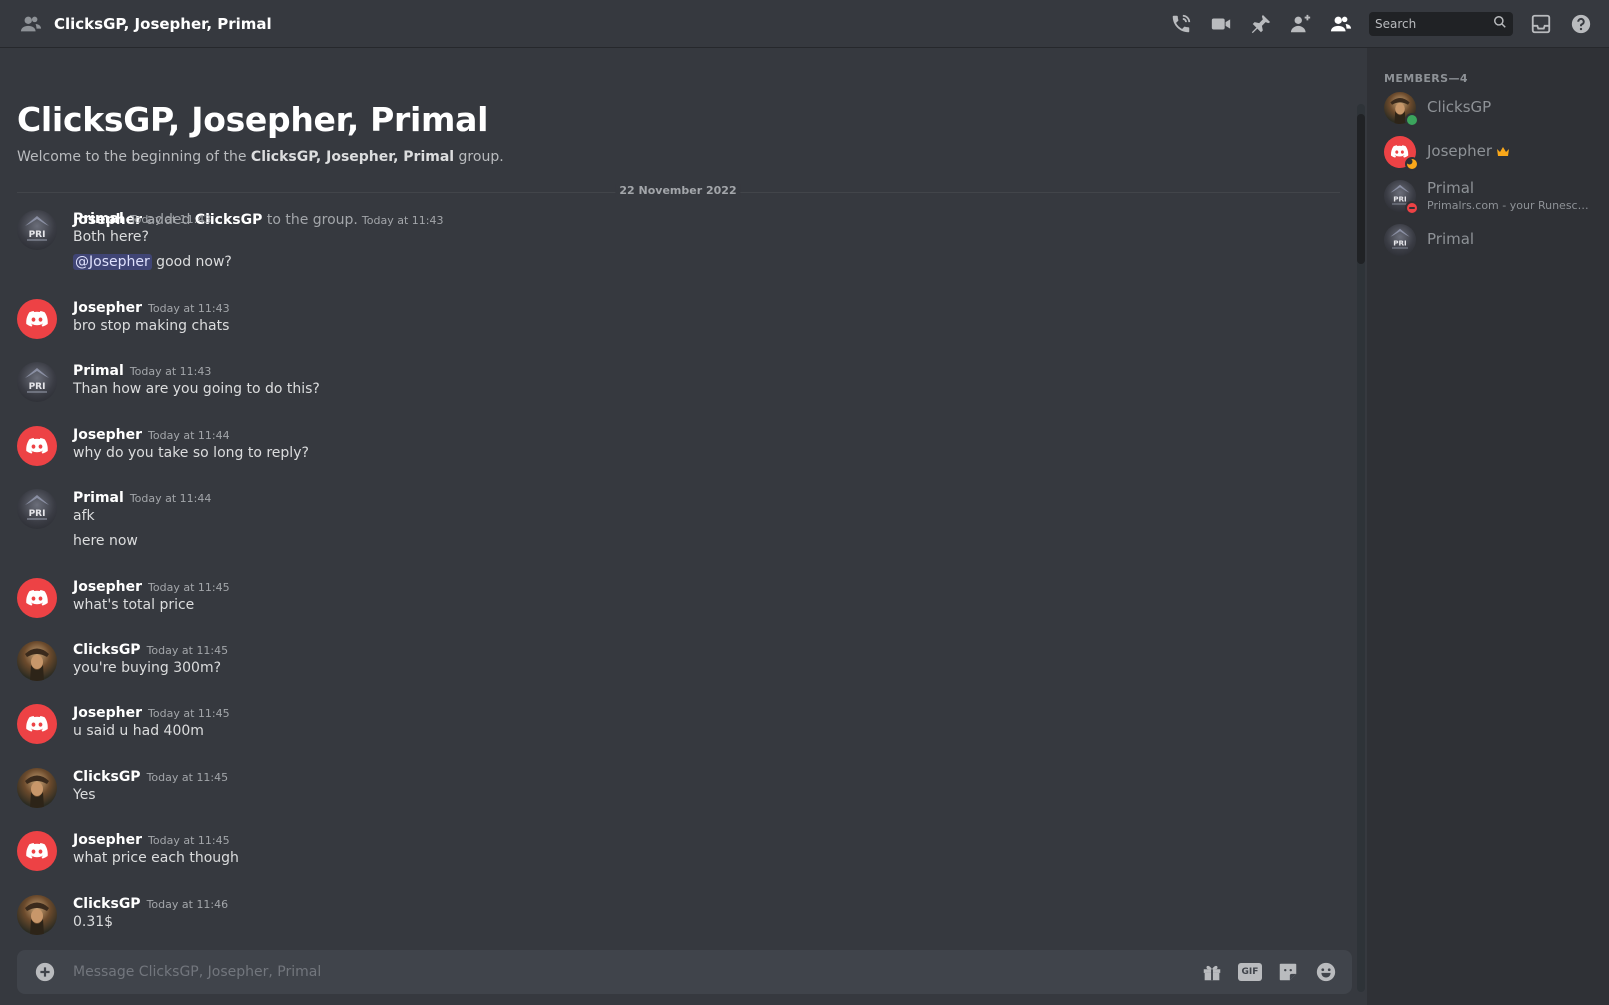  What do you see at coordinates (163, 23) in the screenshot?
I see `channel-title: ClicksGP, Josepher, Primal` at bounding box center [163, 23].